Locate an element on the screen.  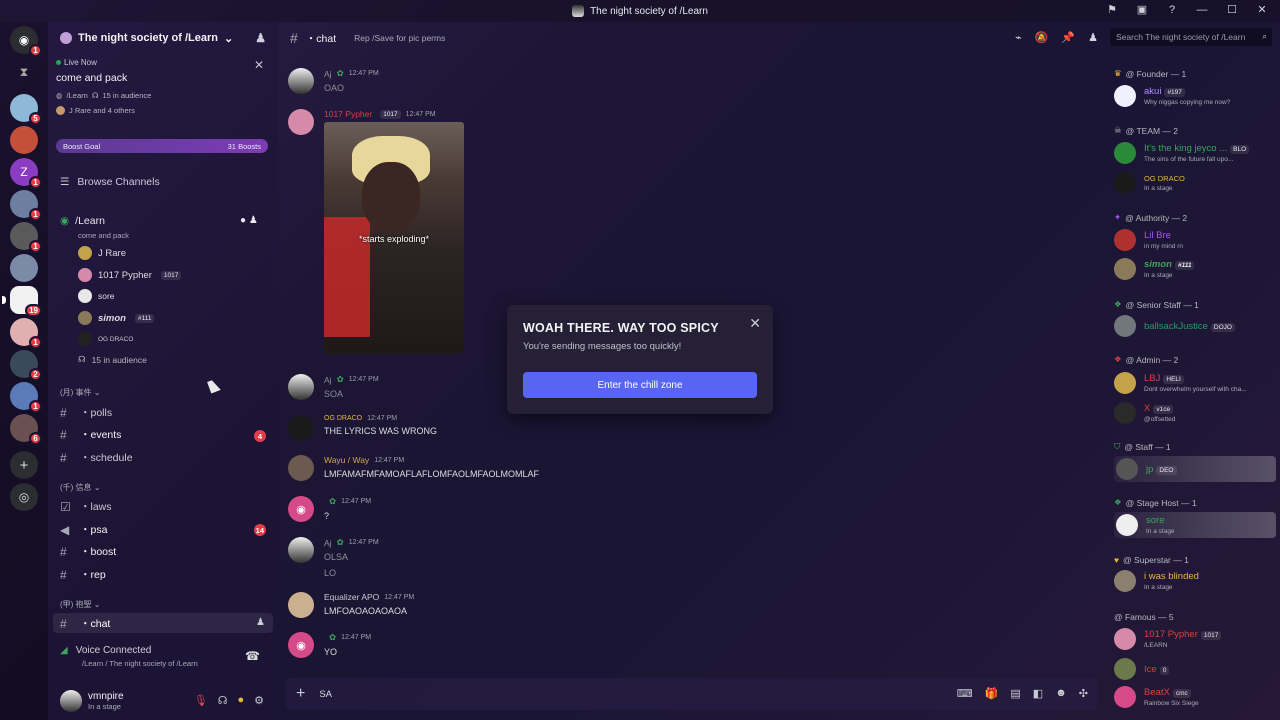
message: ◉ ✿ 12:47 PM? is located at coordinates (329, 509).